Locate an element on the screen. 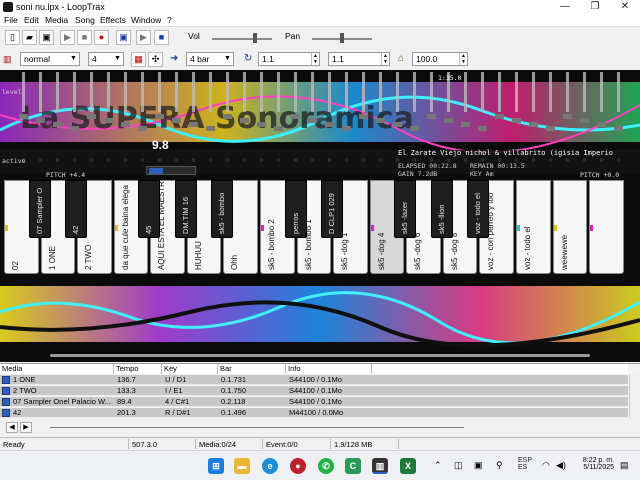  play-next-icon: ▶ is located at coordinates (143, 37).